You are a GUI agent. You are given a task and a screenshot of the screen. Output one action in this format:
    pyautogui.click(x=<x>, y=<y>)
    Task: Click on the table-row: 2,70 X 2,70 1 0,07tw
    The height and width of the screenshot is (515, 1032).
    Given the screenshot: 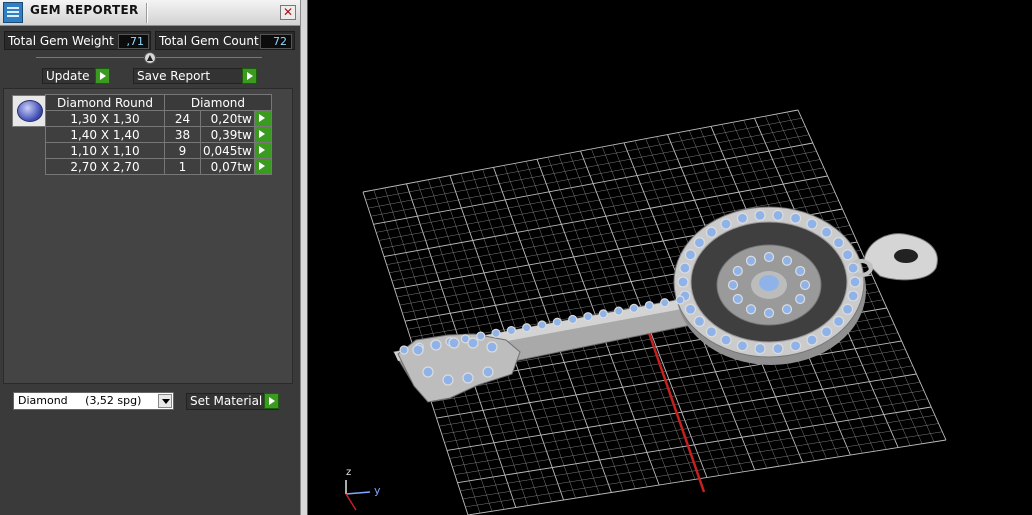 What is the action you would take?
    pyautogui.click(x=158, y=166)
    